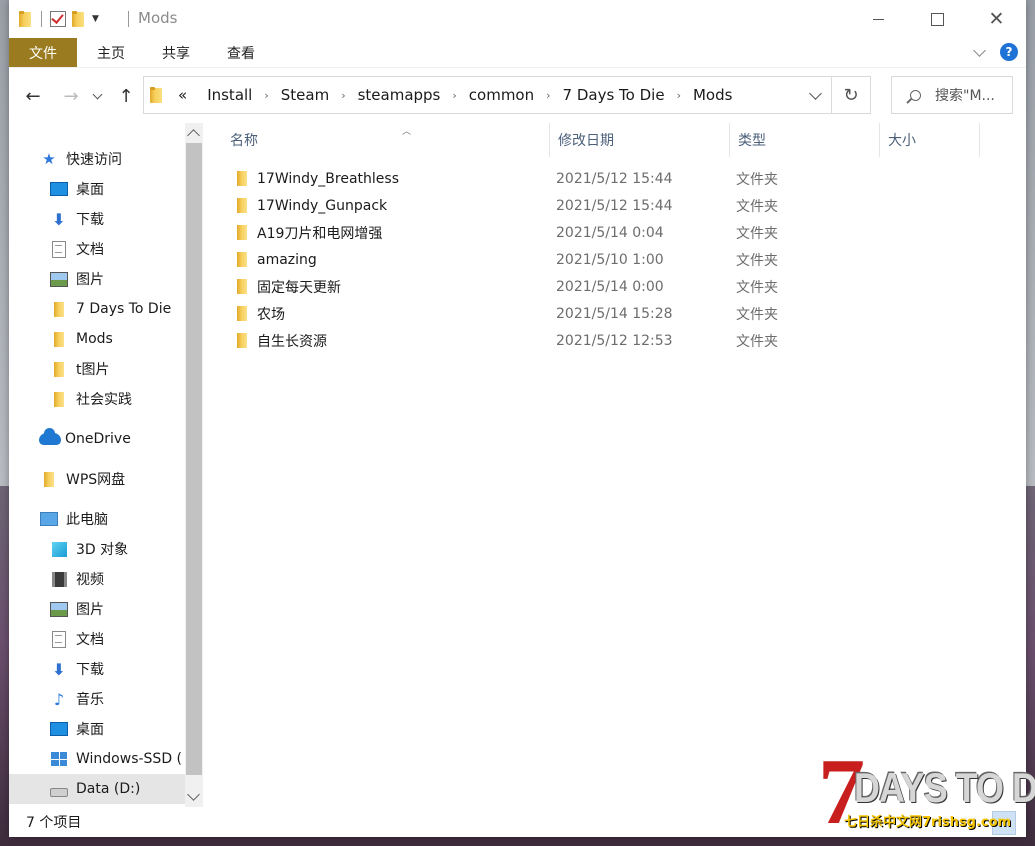 The width and height of the screenshot is (1035, 846). I want to click on nav-item-label: Data (D:), so click(108, 789).